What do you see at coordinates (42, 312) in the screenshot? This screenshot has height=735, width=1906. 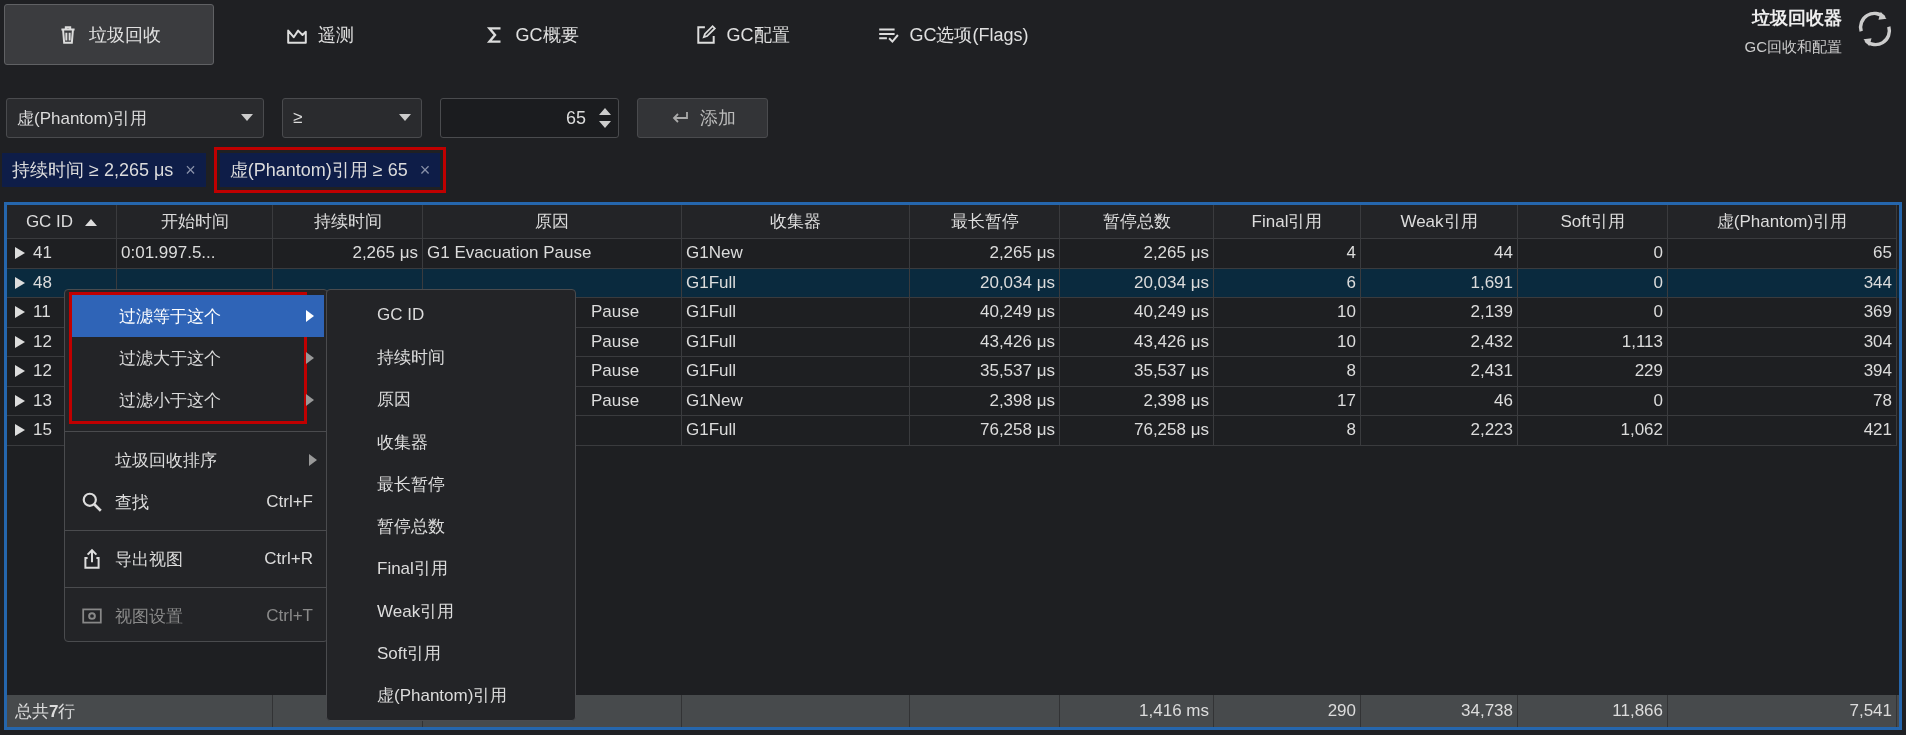 I see `table-cell: 11` at bounding box center [42, 312].